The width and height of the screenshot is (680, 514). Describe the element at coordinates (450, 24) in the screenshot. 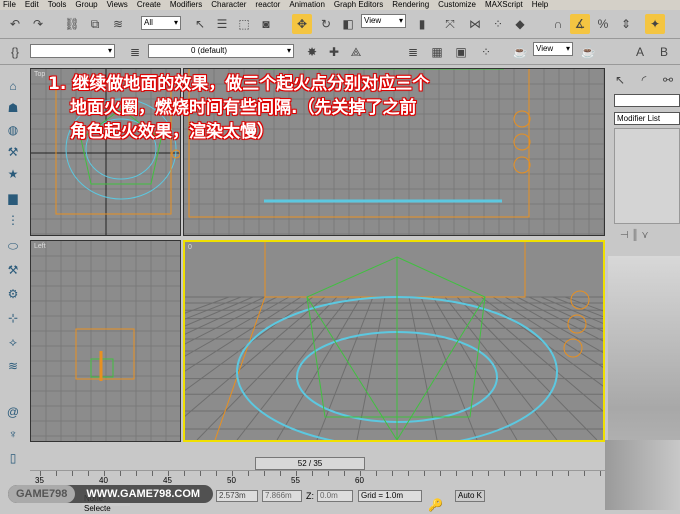

I see `manipulate-icon: ⤧` at that location.